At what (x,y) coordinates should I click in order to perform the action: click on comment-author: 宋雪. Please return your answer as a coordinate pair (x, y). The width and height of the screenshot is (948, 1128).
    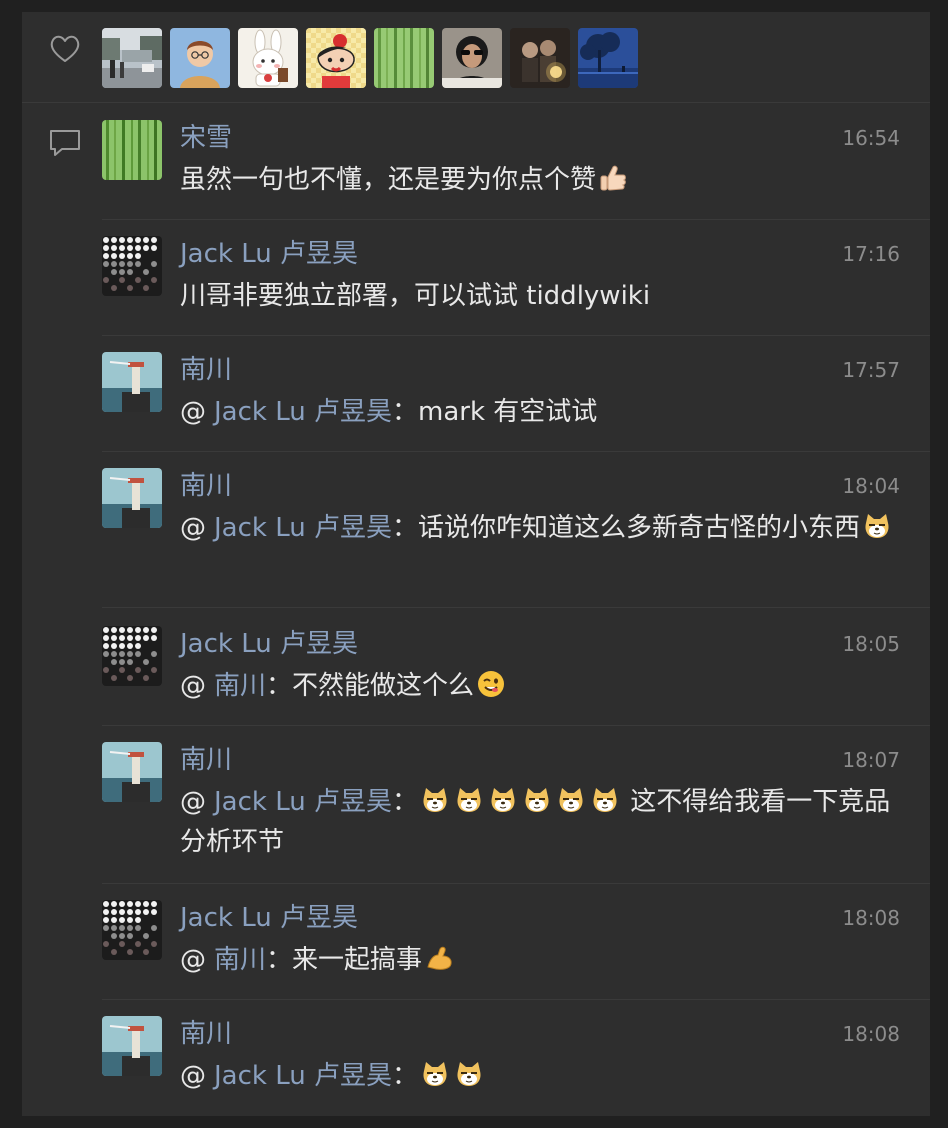
    Looking at the image, I should click on (206, 138).